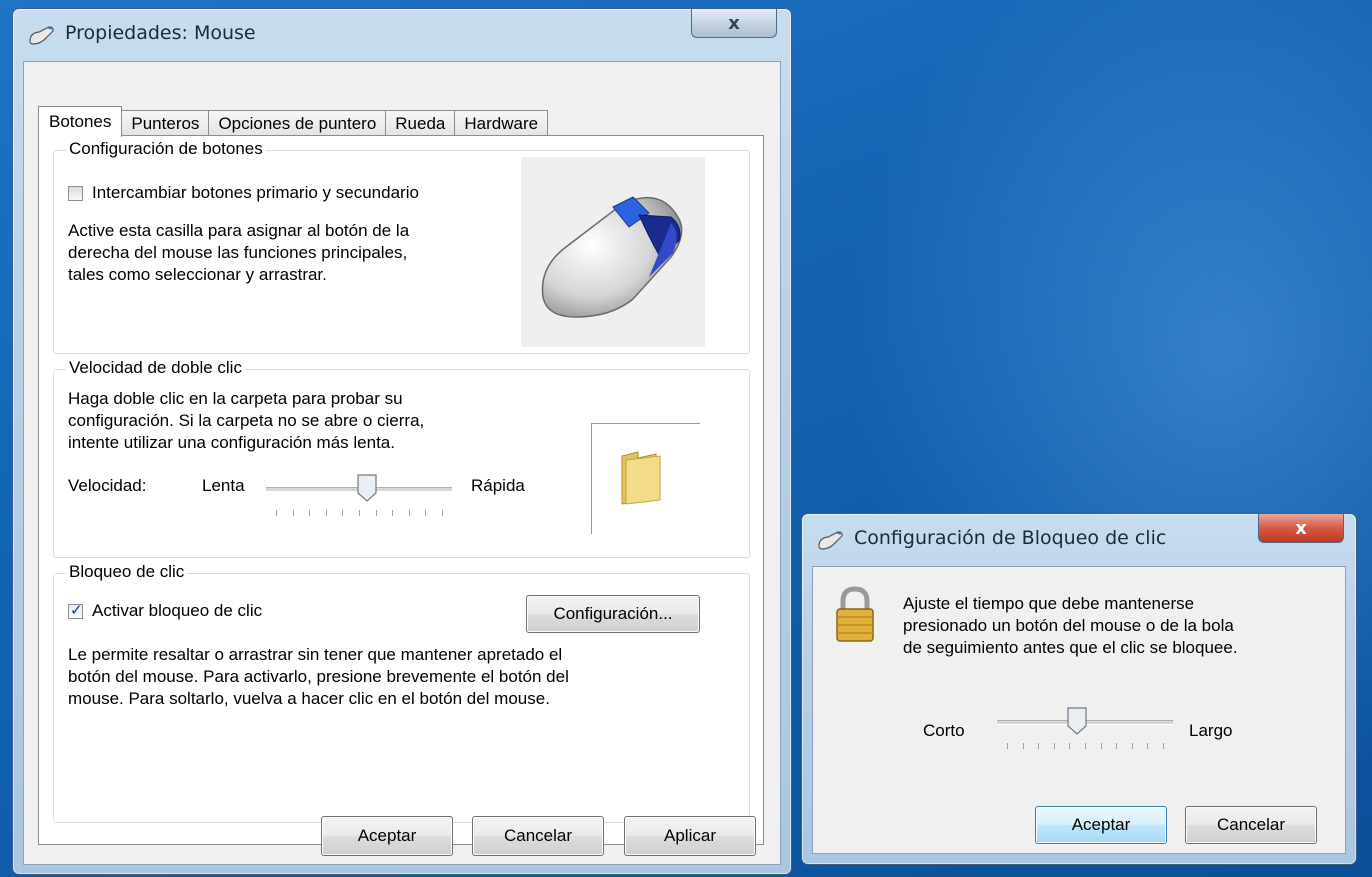 This screenshot has width=1372, height=877. Describe the element at coordinates (165, 123) in the screenshot. I see `tab-punteros: Punteros` at that location.